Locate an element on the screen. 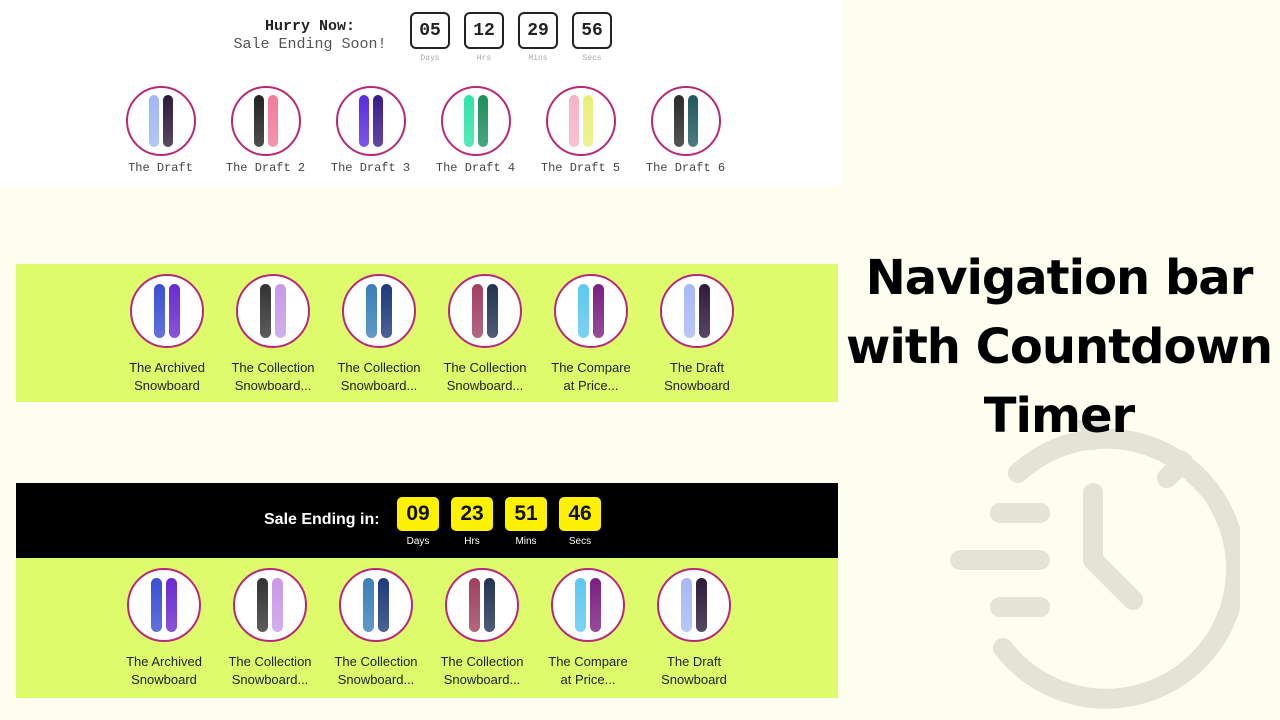 This screenshot has width=1280, height=720. nav-product-item: The Draft 5 is located at coordinates (580, 130).